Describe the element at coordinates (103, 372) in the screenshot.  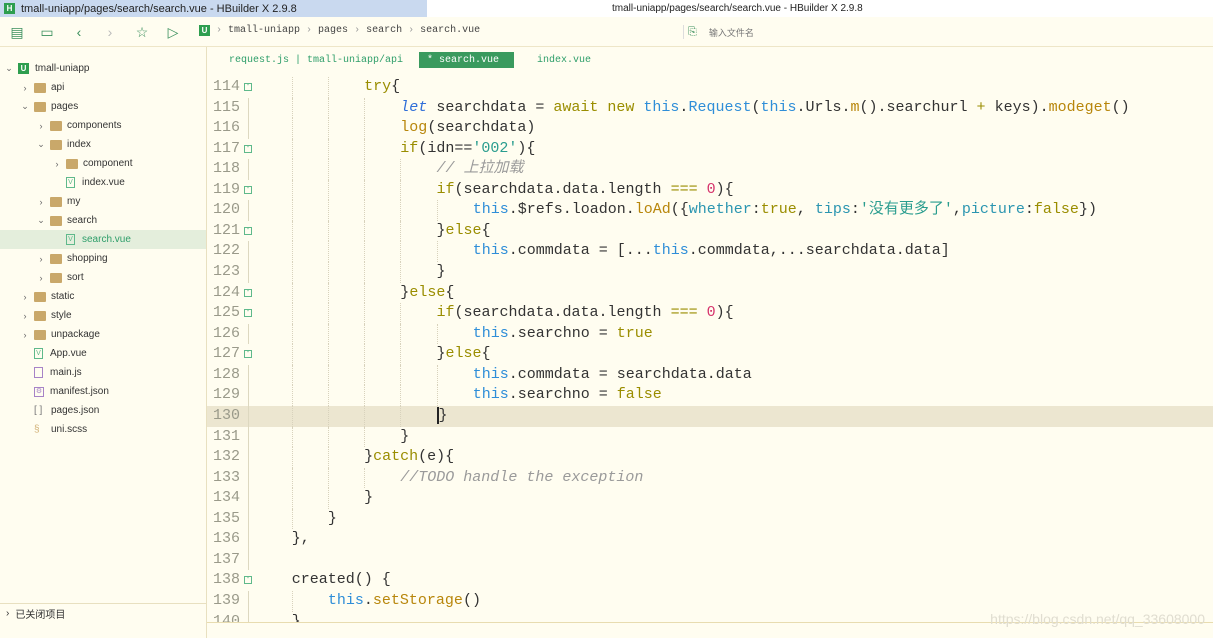
I see `sidebar-item-main-js: main.js` at that location.